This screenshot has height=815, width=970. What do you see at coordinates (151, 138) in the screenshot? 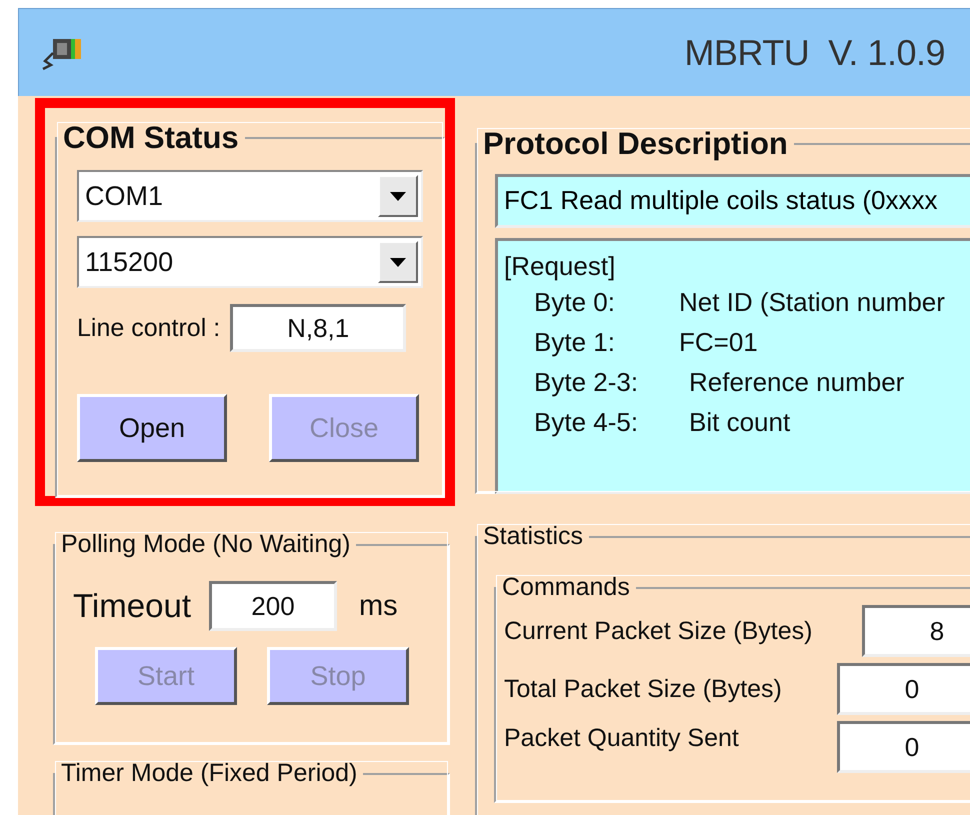
I see `group-title: COM Status` at bounding box center [151, 138].